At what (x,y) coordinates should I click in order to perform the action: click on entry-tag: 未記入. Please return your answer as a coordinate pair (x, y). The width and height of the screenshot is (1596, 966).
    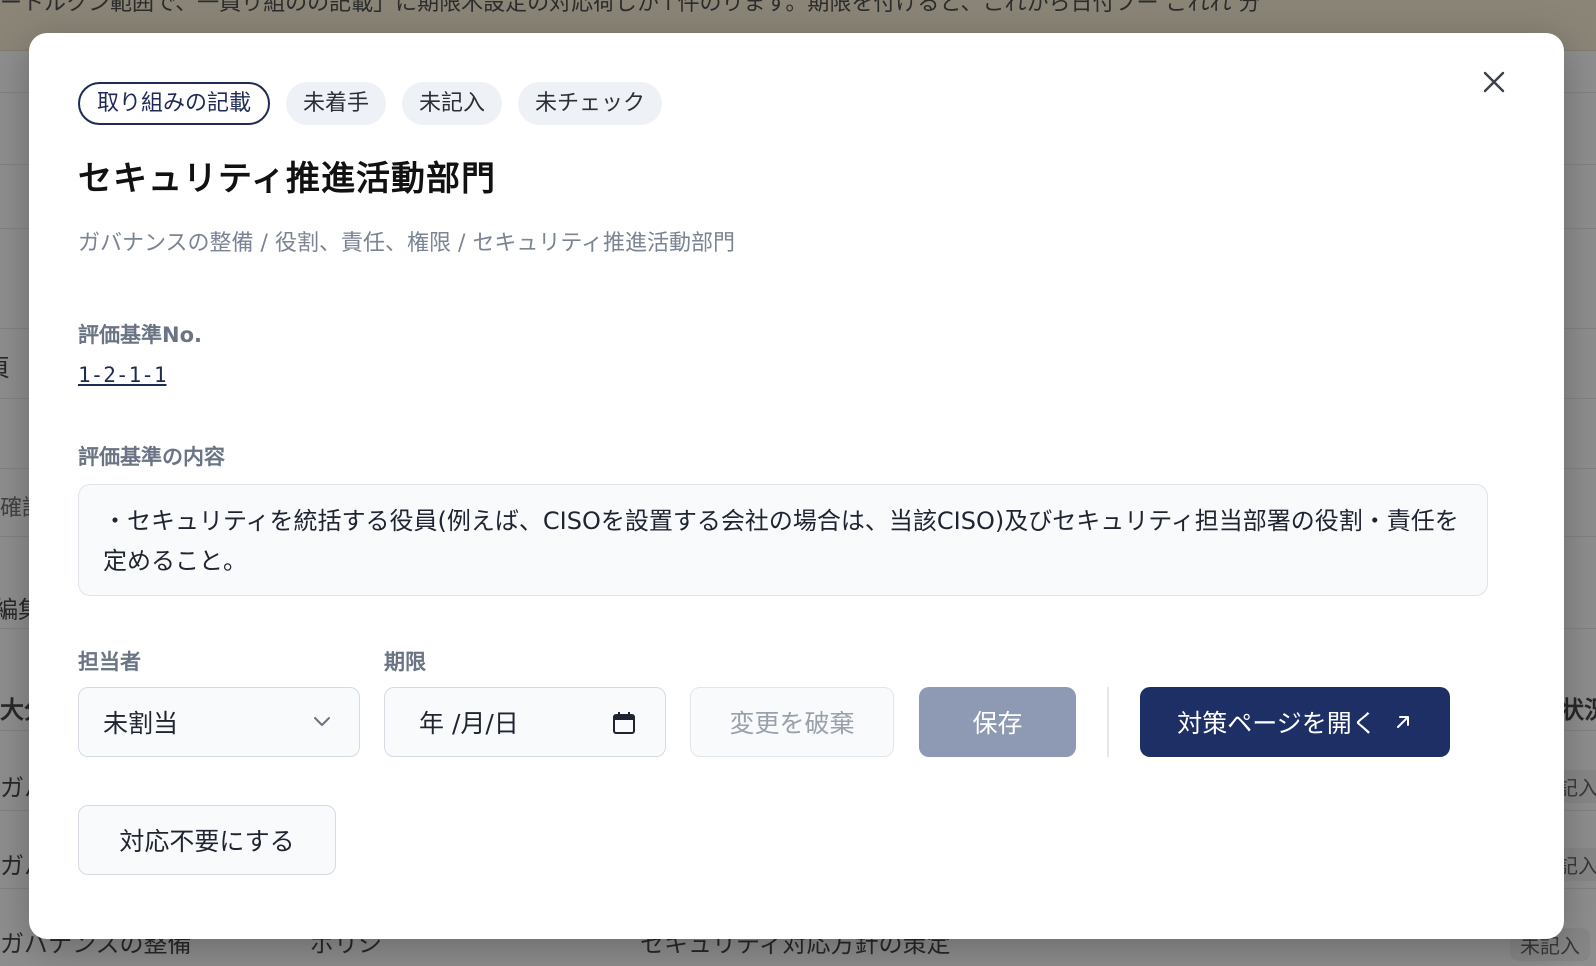
    Looking at the image, I should click on (452, 103).